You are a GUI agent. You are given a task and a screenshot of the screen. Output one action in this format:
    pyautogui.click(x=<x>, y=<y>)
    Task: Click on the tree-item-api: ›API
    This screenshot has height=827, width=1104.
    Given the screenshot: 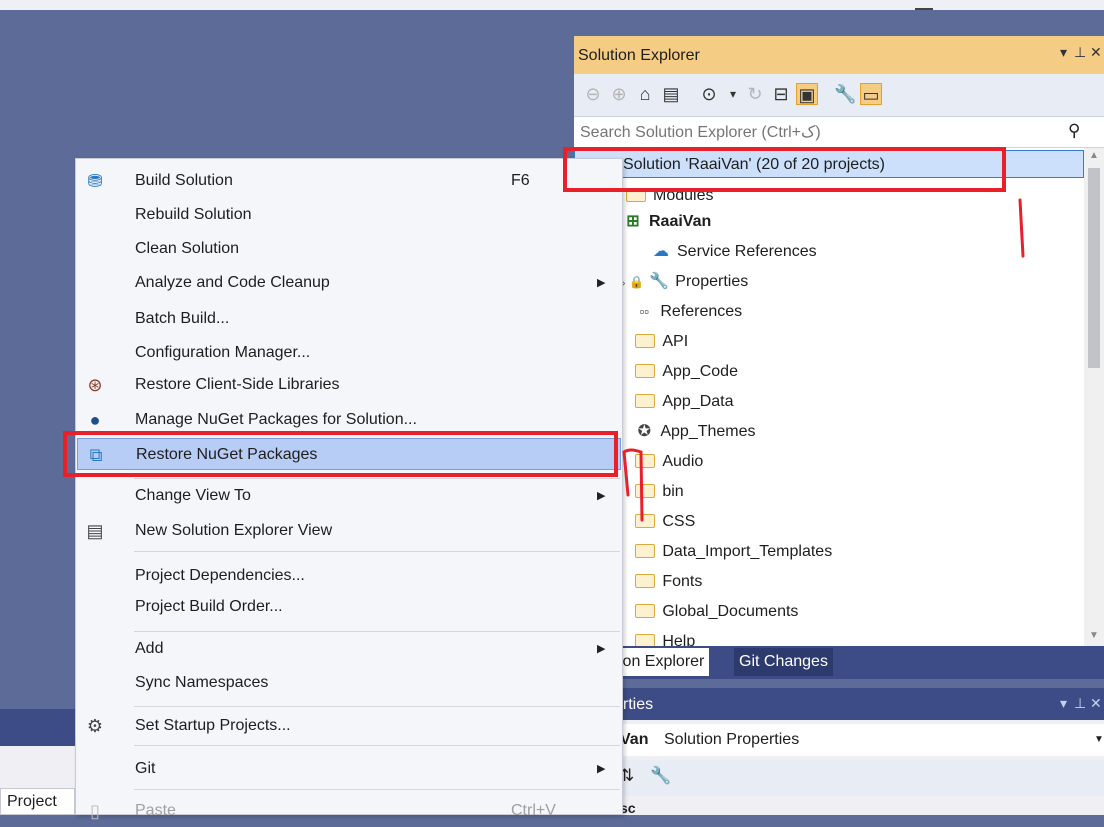 What is the action you would take?
    pyautogui.click(x=654, y=342)
    